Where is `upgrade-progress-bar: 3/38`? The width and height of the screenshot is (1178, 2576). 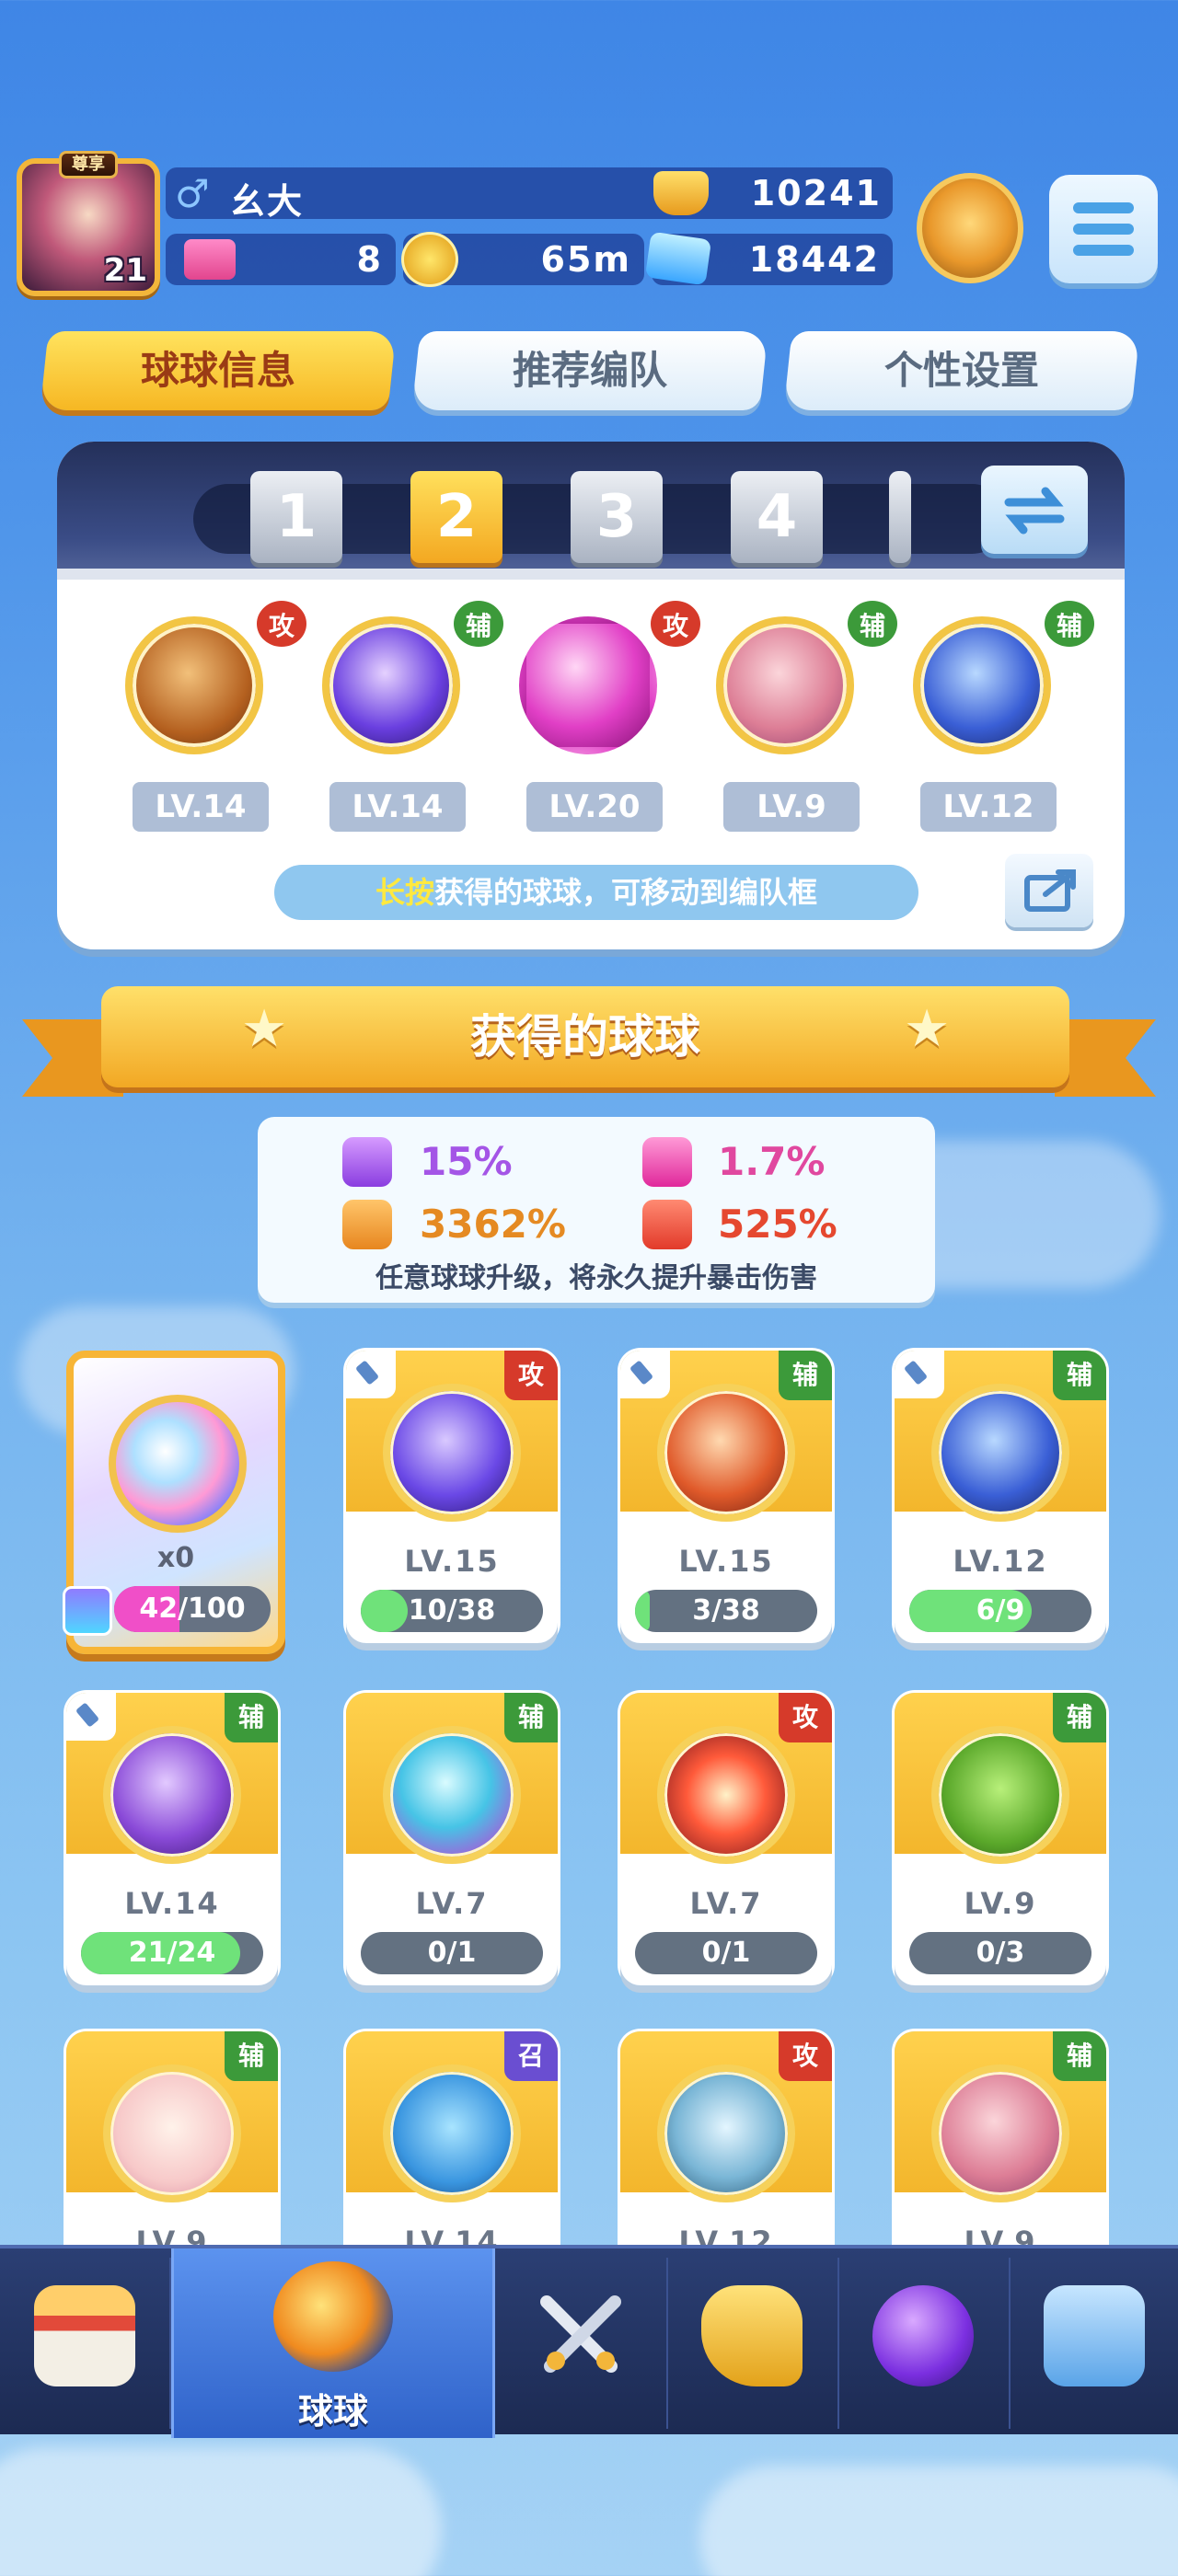 upgrade-progress-bar: 3/38 is located at coordinates (726, 1611).